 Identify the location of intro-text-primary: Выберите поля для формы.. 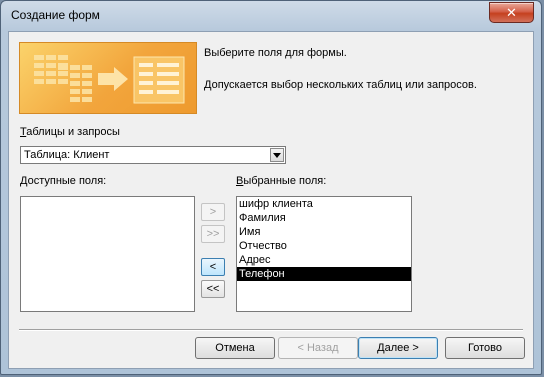
(275, 53).